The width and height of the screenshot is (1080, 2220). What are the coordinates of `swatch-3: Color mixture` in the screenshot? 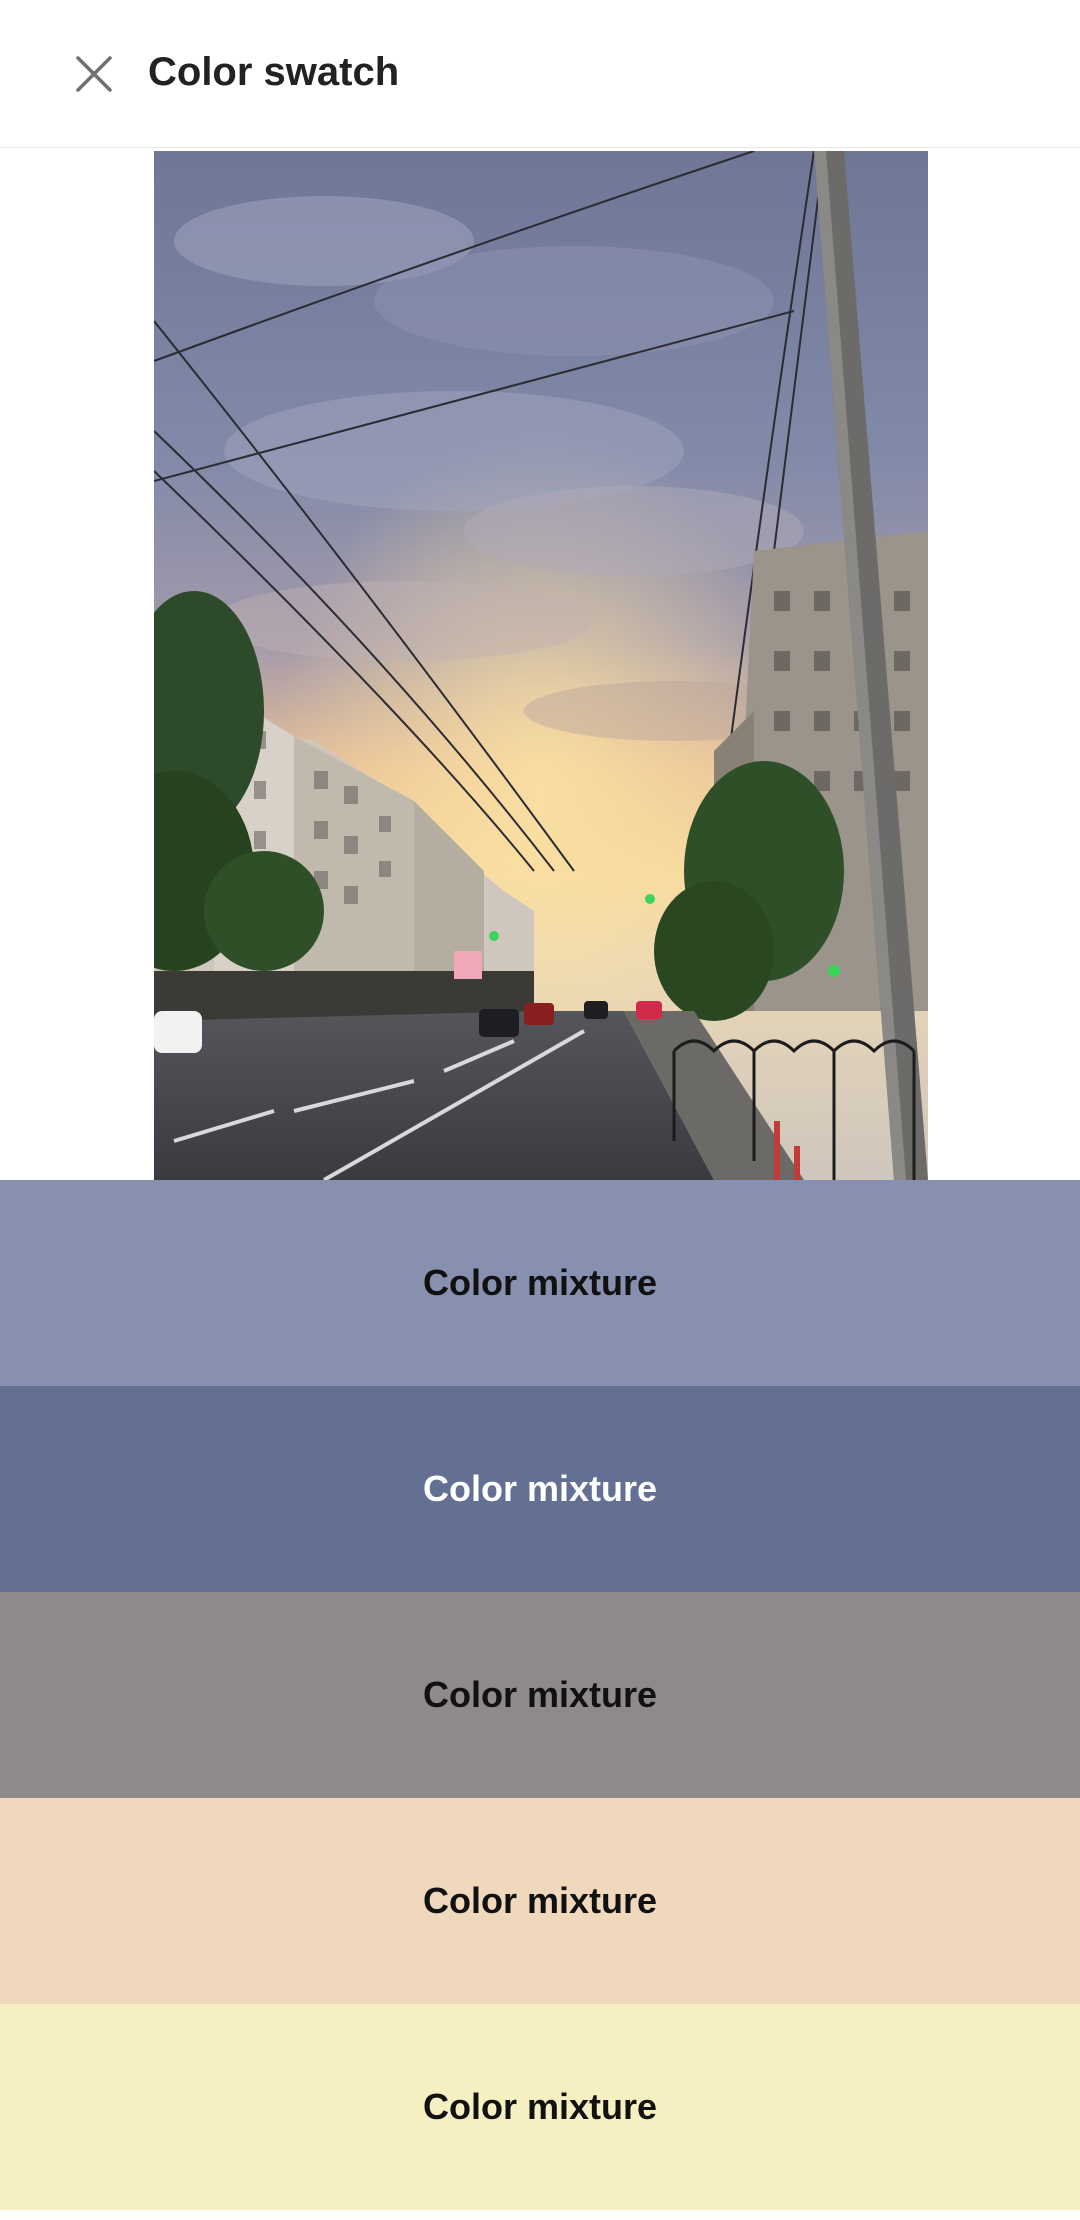 It's located at (540, 1695).